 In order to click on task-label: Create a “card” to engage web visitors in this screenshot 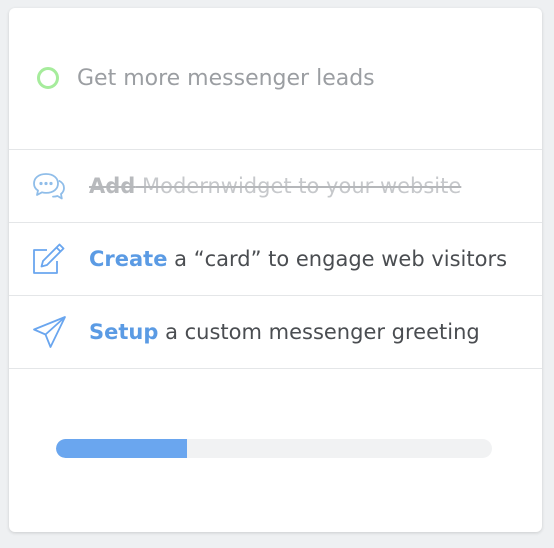, I will do `click(298, 259)`.